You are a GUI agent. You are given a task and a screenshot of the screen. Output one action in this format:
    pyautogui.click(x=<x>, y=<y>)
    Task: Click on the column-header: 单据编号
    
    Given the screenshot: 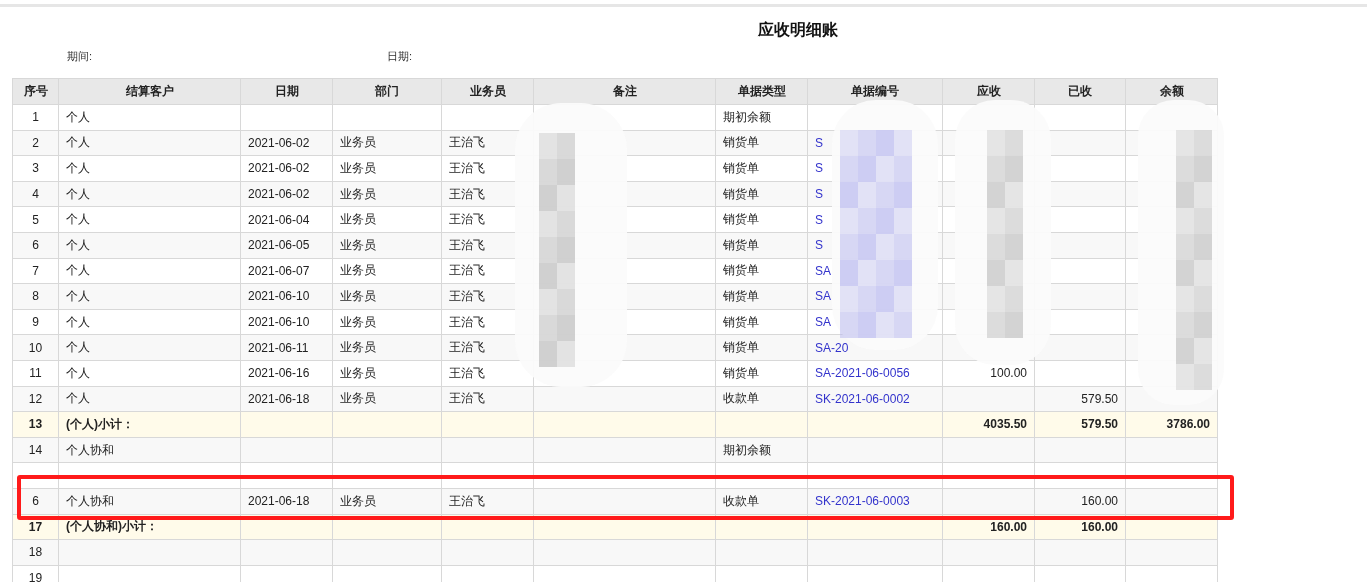 What is the action you would take?
    pyautogui.click(x=875, y=91)
    